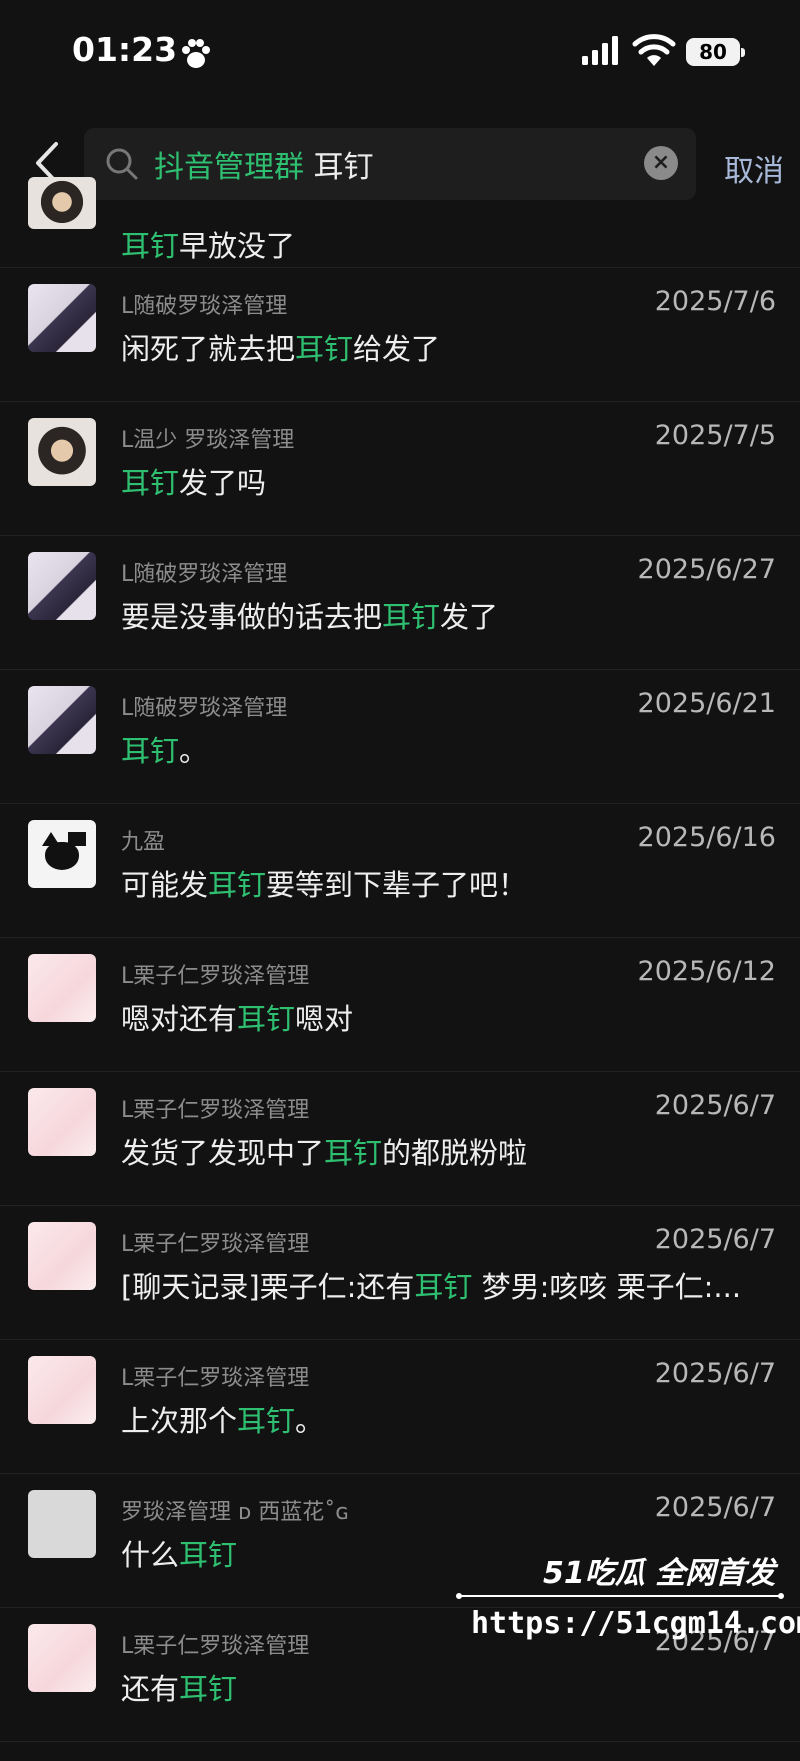 Image resolution: width=800 pixels, height=1761 pixels. I want to click on message-fragment: 可能发, so click(165, 885).